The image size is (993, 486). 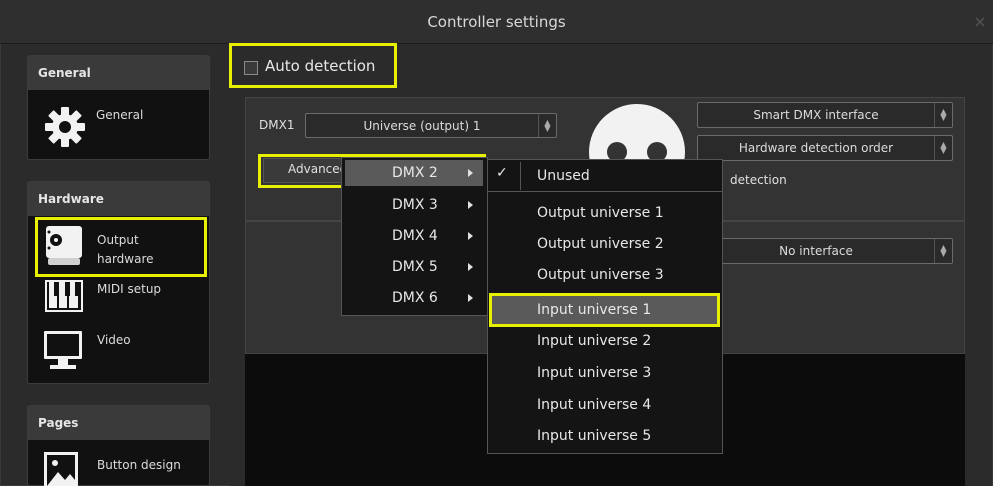 What do you see at coordinates (129, 289) in the screenshot?
I see `sidebar-item-midi-setup: MIDI setup` at bounding box center [129, 289].